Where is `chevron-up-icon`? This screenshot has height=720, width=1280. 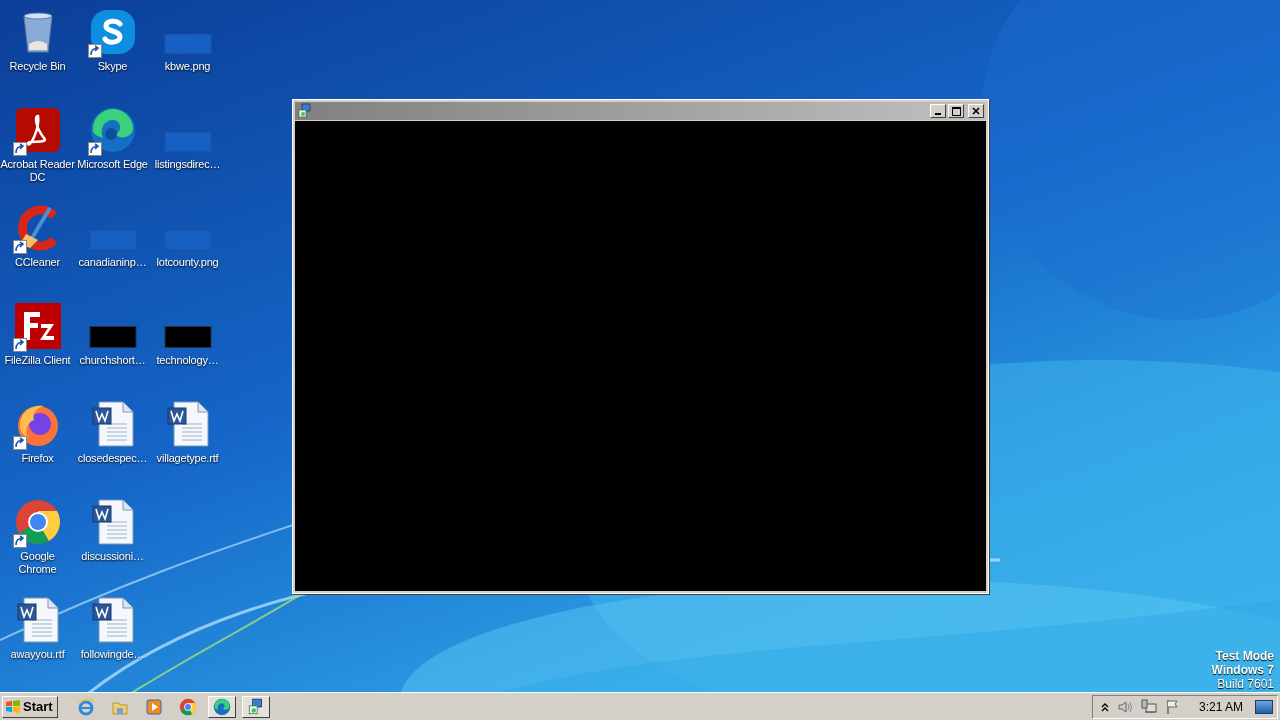 chevron-up-icon is located at coordinates (1104, 706).